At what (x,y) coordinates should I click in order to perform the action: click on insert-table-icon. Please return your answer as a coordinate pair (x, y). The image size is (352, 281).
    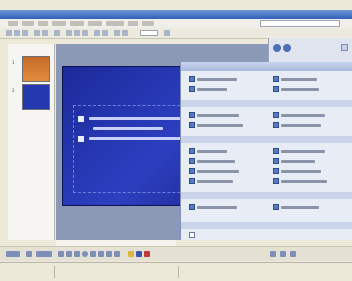
    Looking at the image, I should click on (125, 33).